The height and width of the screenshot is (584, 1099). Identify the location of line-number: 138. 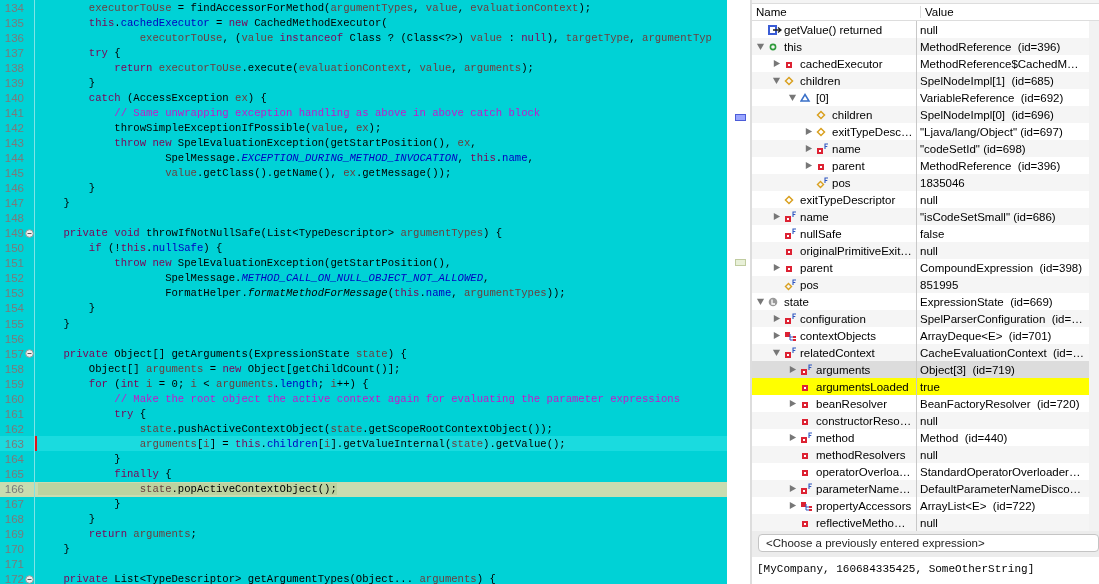
(13, 67).